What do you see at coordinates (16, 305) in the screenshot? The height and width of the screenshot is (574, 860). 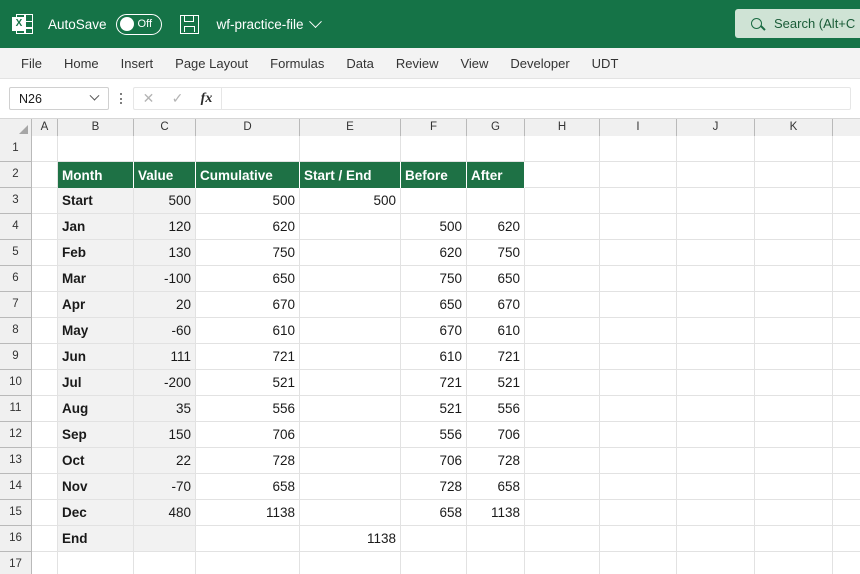 I see `row-header-7: 7` at bounding box center [16, 305].